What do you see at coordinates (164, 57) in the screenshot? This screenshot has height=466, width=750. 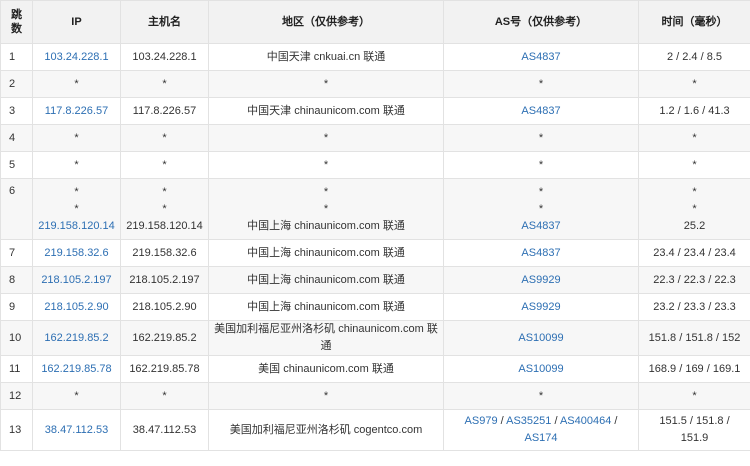 I see `hostname-cell: 103.24.228.1` at bounding box center [164, 57].